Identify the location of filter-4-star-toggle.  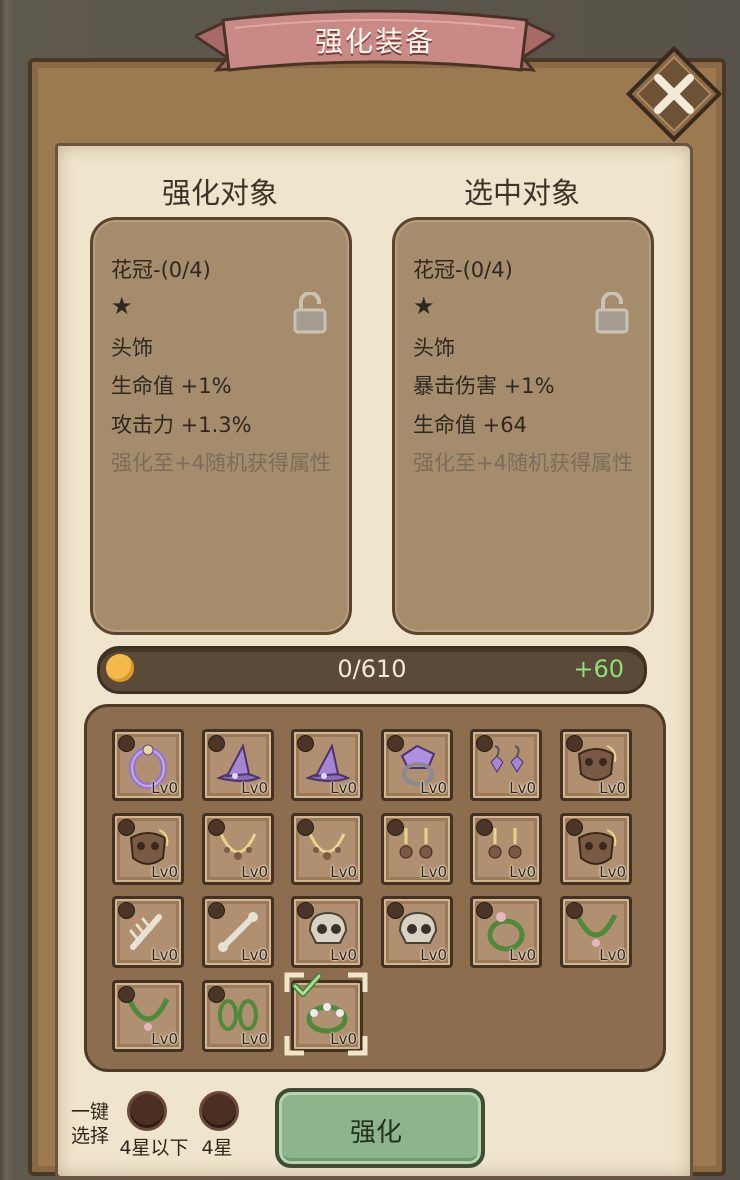
(219, 1111).